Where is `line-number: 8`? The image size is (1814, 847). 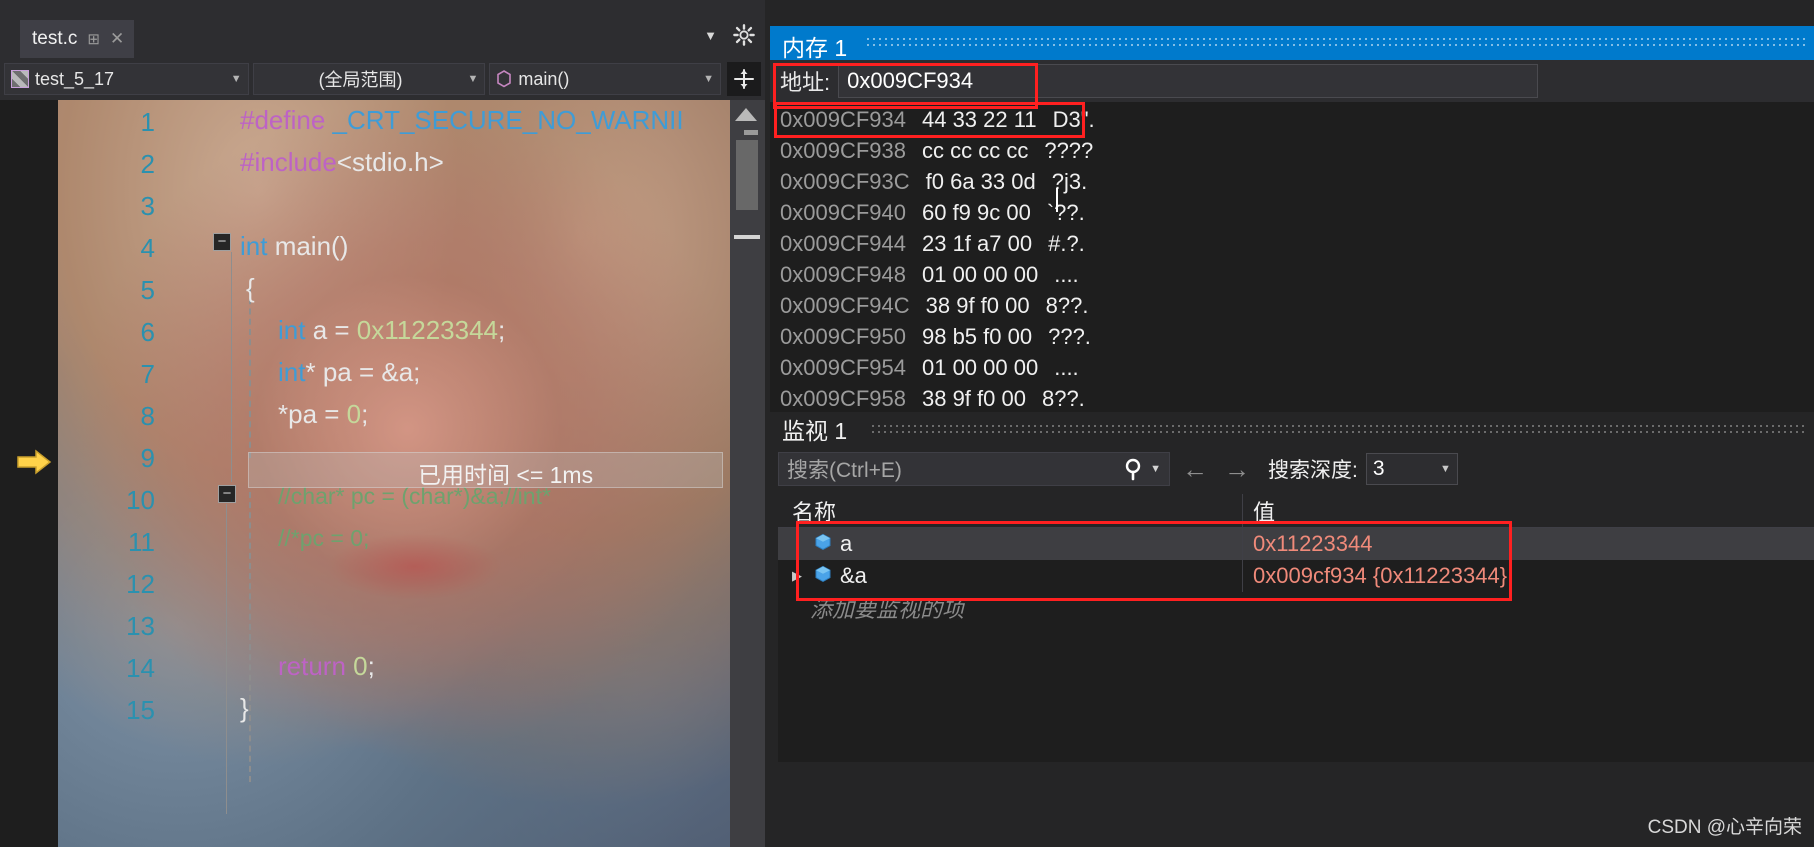 line-number: 8 is located at coordinates (147, 416).